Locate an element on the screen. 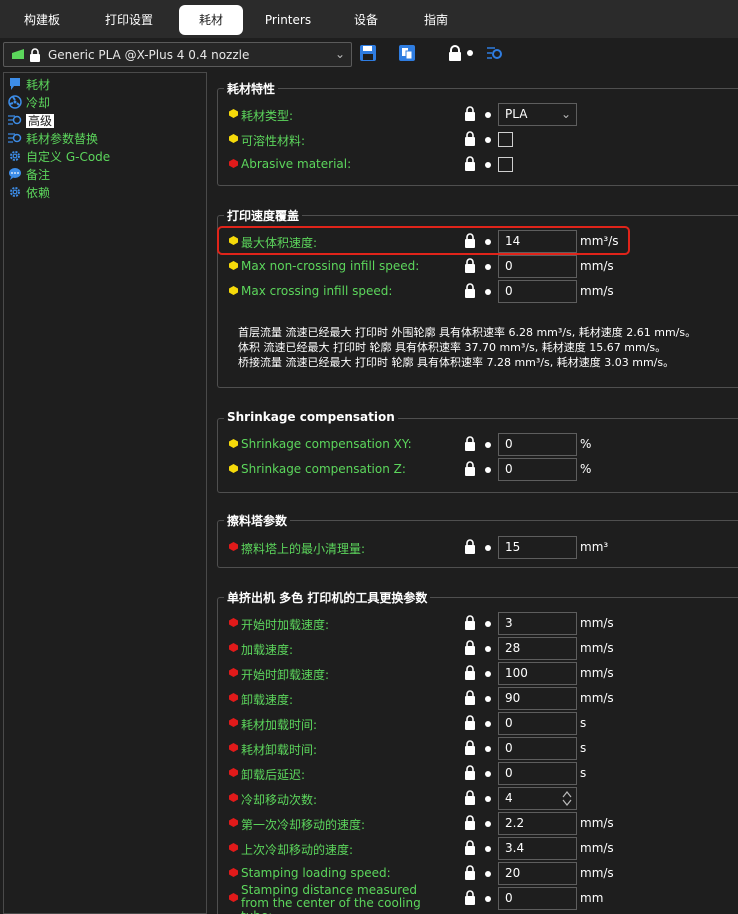  sidebar-item-overrides: 耗材参数替换 is located at coordinates (53, 139).